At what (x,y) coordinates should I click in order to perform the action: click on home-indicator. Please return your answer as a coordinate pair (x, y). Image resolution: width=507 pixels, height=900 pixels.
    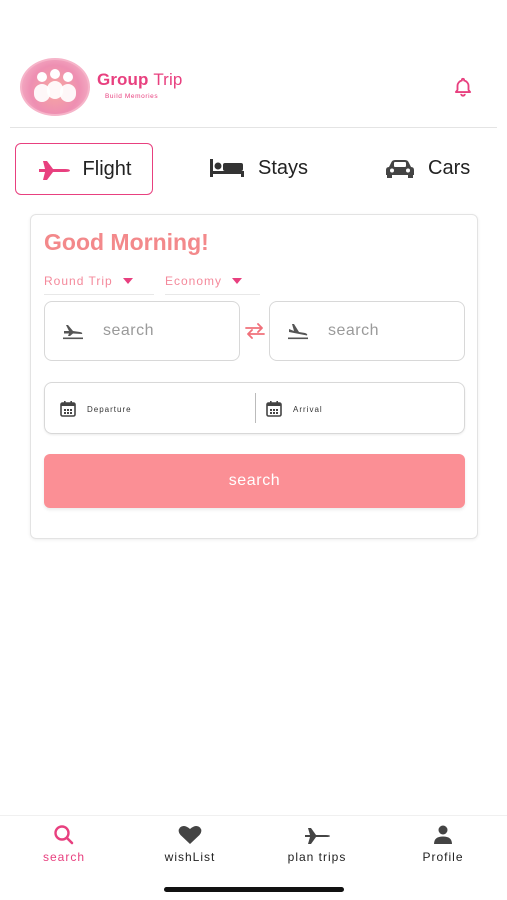
    Looking at the image, I should click on (254, 889).